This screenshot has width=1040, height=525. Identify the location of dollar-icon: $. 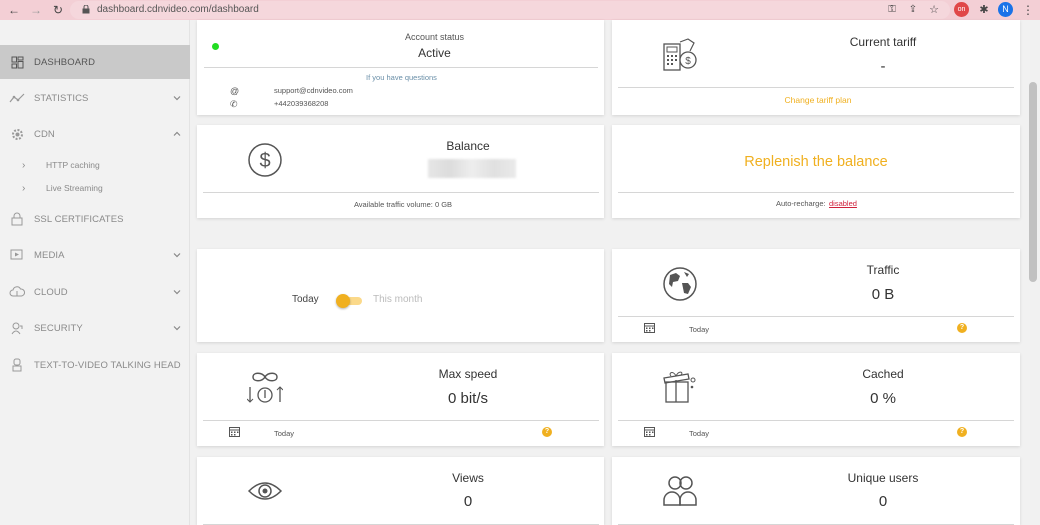
(265, 160).